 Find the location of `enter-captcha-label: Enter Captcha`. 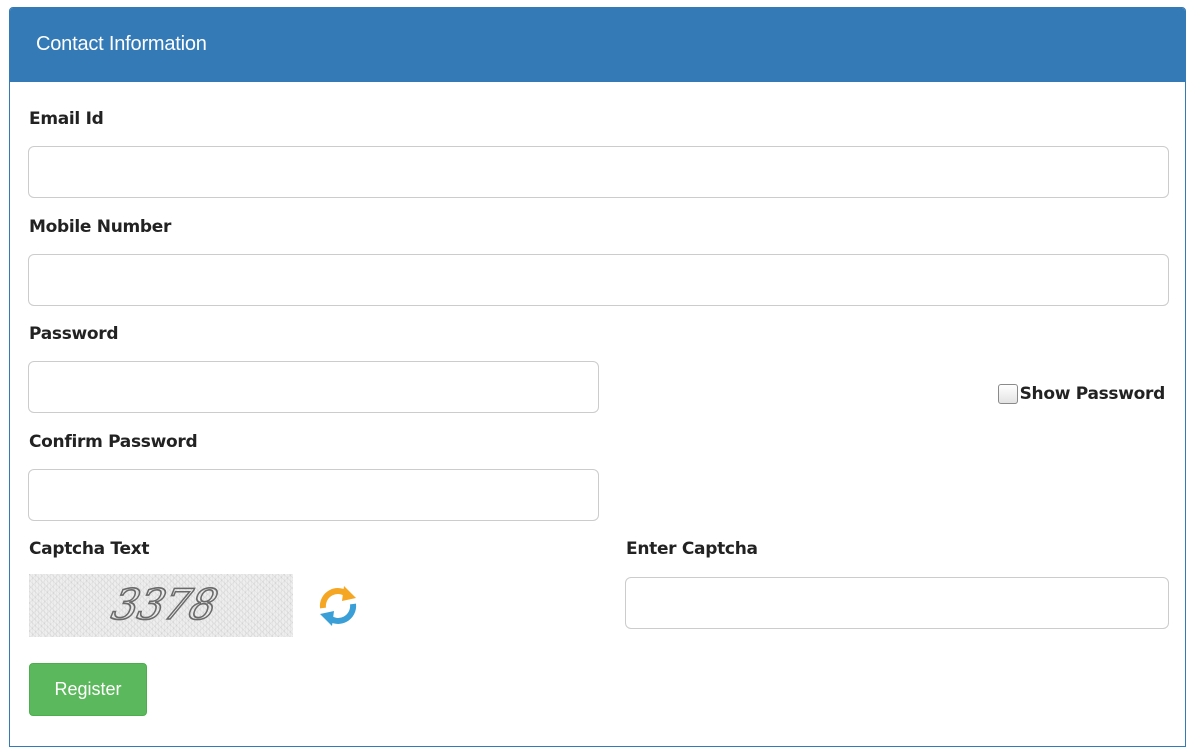

enter-captcha-label: Enter Captcha is located at coordinates (692, 549).